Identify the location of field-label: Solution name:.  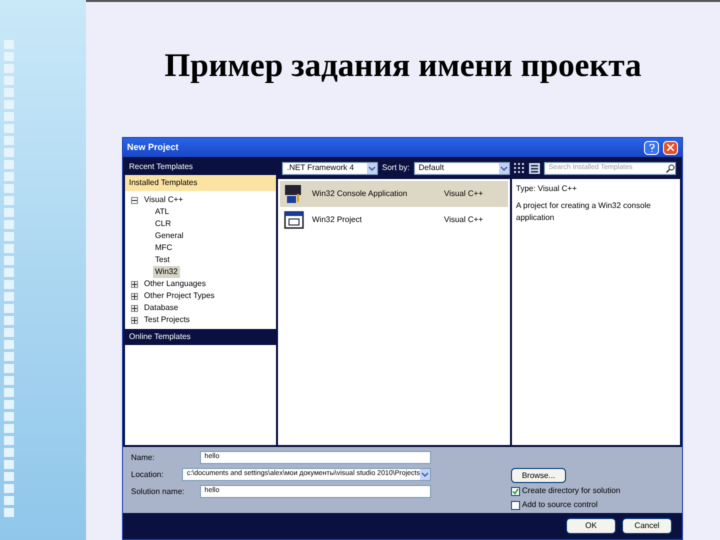
(158, 492).